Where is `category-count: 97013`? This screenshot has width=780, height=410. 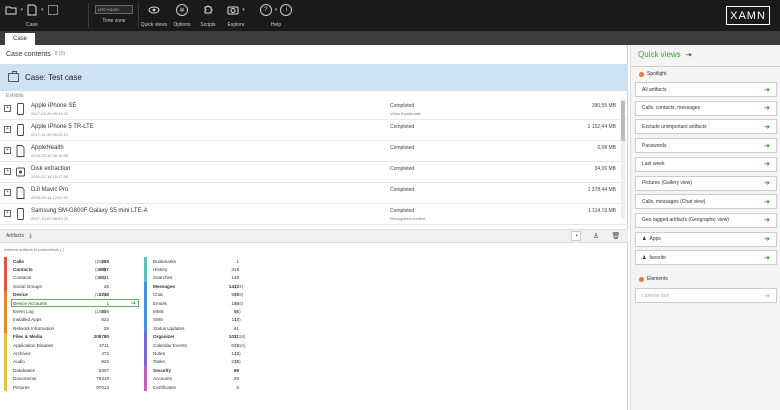 category-count: 97013 is located at coordinates (102, 387).